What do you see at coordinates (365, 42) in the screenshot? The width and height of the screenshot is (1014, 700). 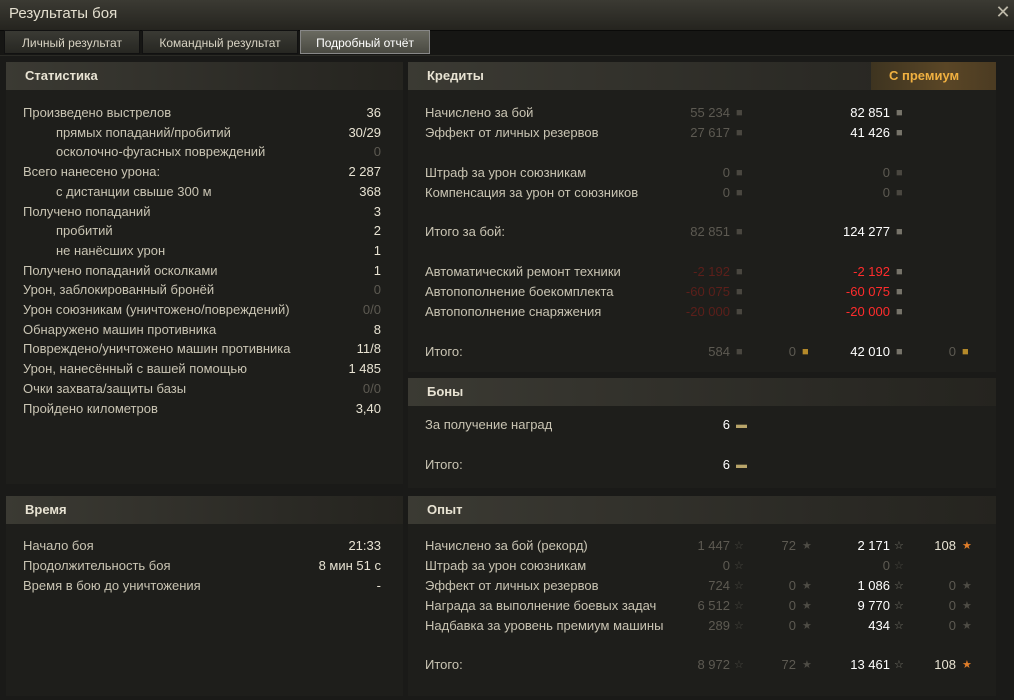 I see `tab-detailed: Подробный отчёт` at bounding box center [365, 42].